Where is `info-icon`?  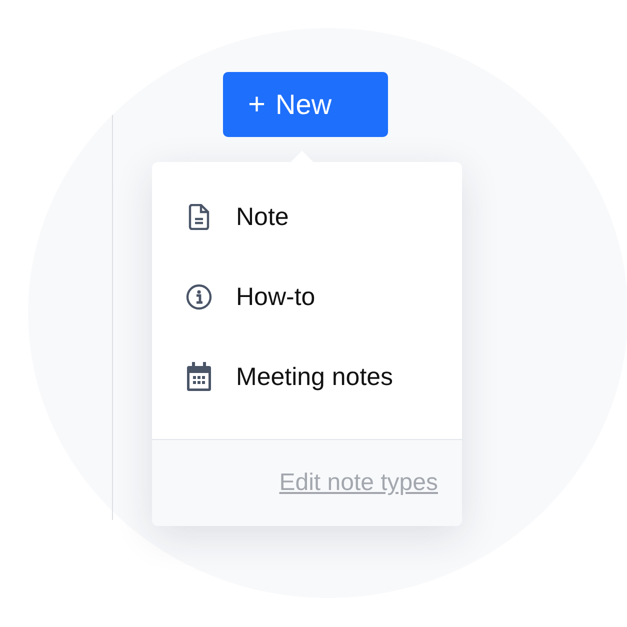
info-icon is located at coordinates (199, 297).